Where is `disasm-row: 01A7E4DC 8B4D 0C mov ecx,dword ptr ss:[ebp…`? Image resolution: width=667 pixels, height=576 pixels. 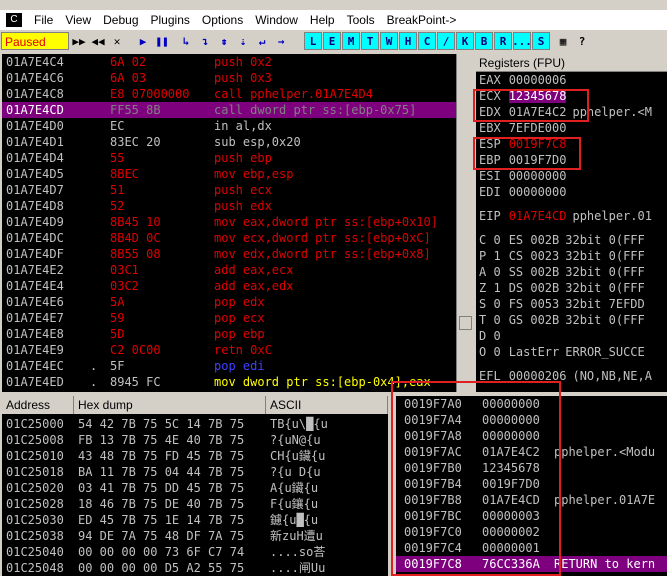 disasm-row: 01A7E4DC 8B4D 0C mov ecx,dword ptr ss:[ebp… is located at coordinates (229, 238).